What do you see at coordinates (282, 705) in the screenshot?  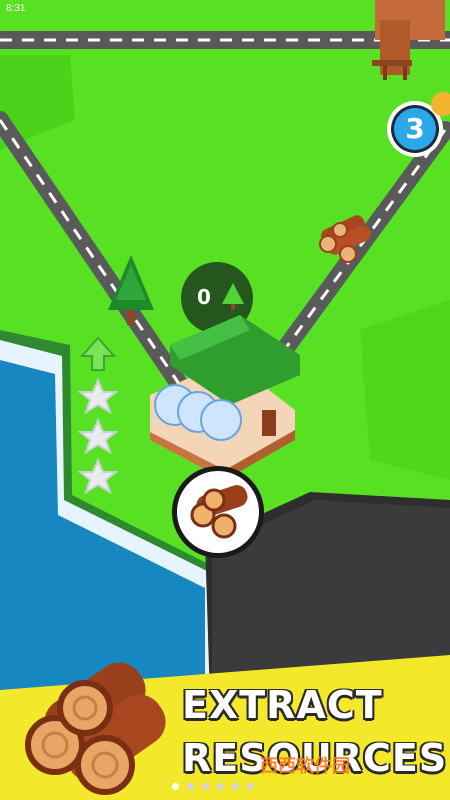 I see `promo-title-line1: EXTRACT` at bounding box center [282, 705].